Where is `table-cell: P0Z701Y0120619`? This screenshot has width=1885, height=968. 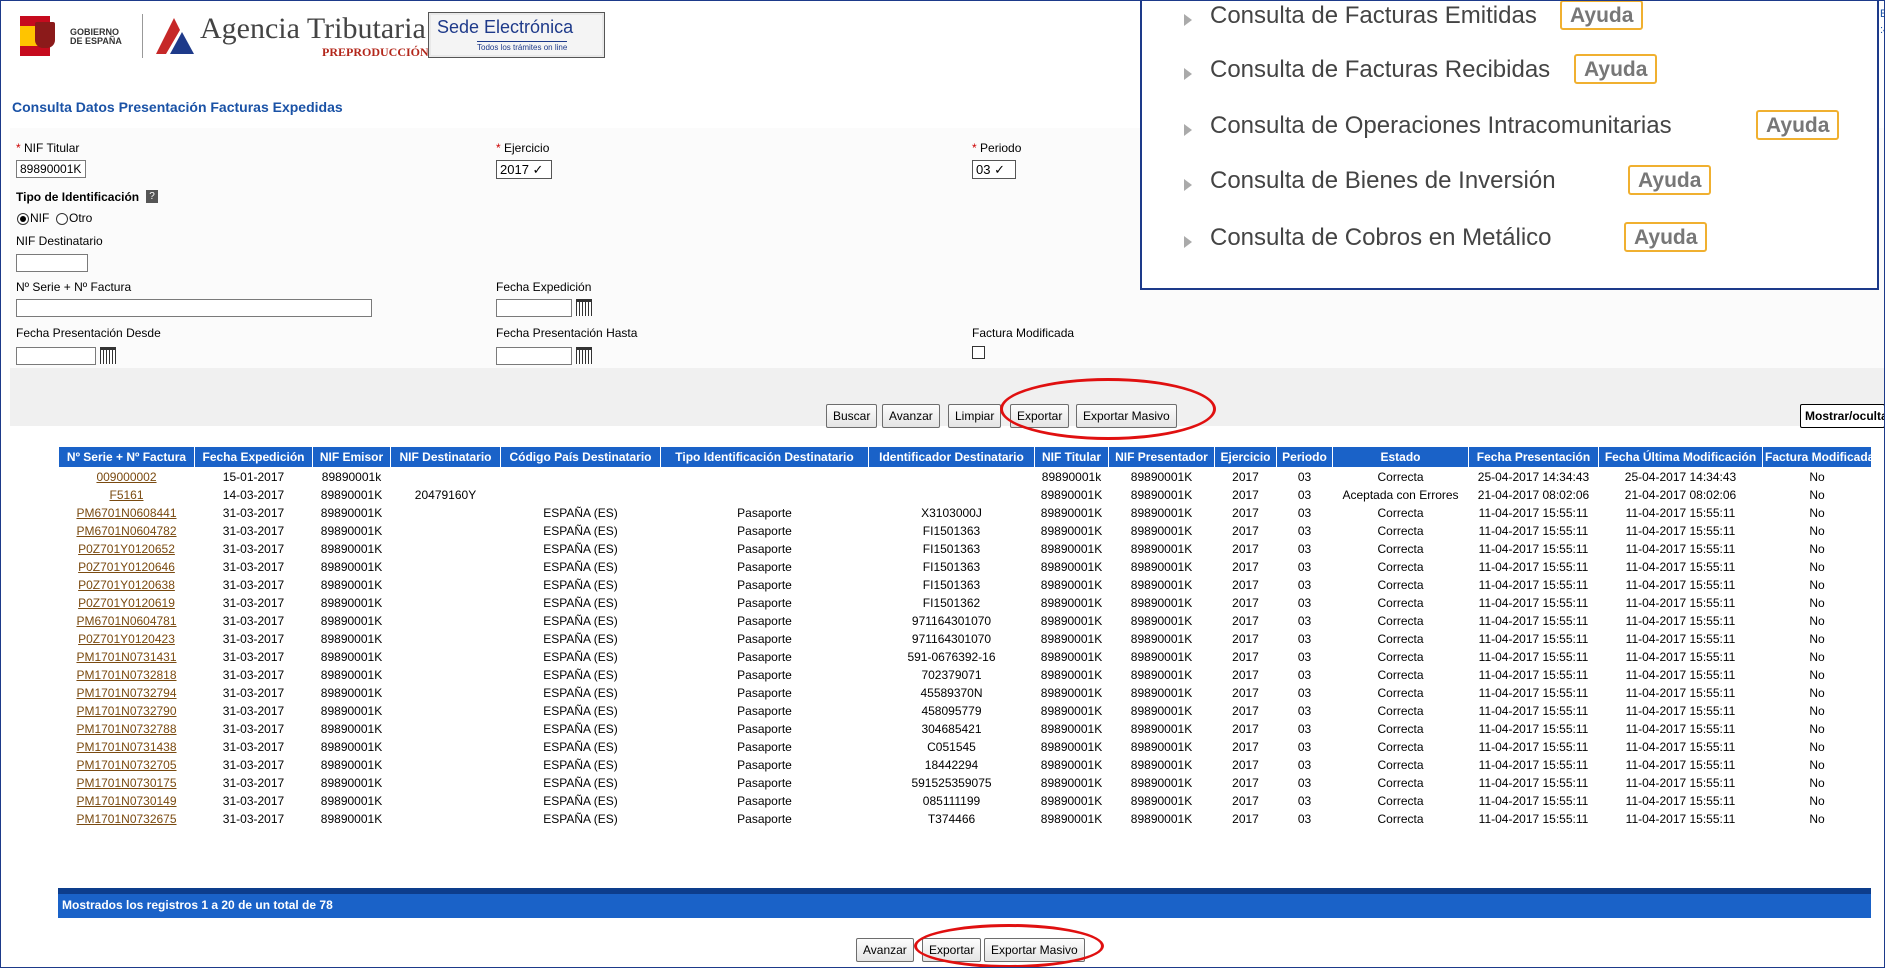 table-cell: P0Z701Y0120619 is located at coordinates (127, 603).